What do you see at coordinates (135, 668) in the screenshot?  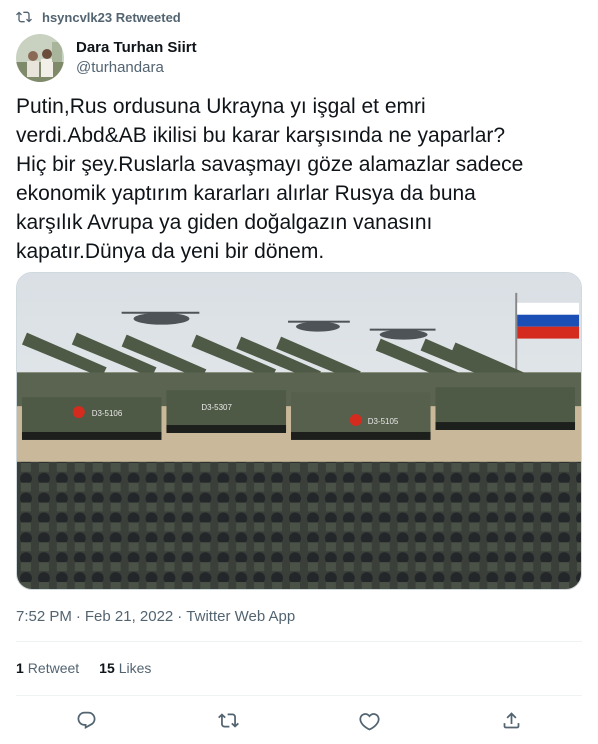 I see `likes-stat-label: Likes` at bounding box center [135, 668].